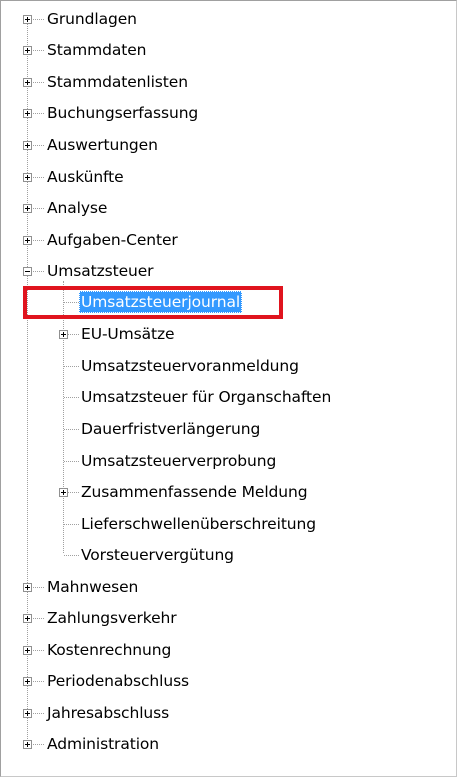 This screenshot has height=777, width=457. Describe the element at coordinates (226, 618) in the screenshot. I see `tree-item-zahlungsverkehr: Zahlungsverkehr` at that location.